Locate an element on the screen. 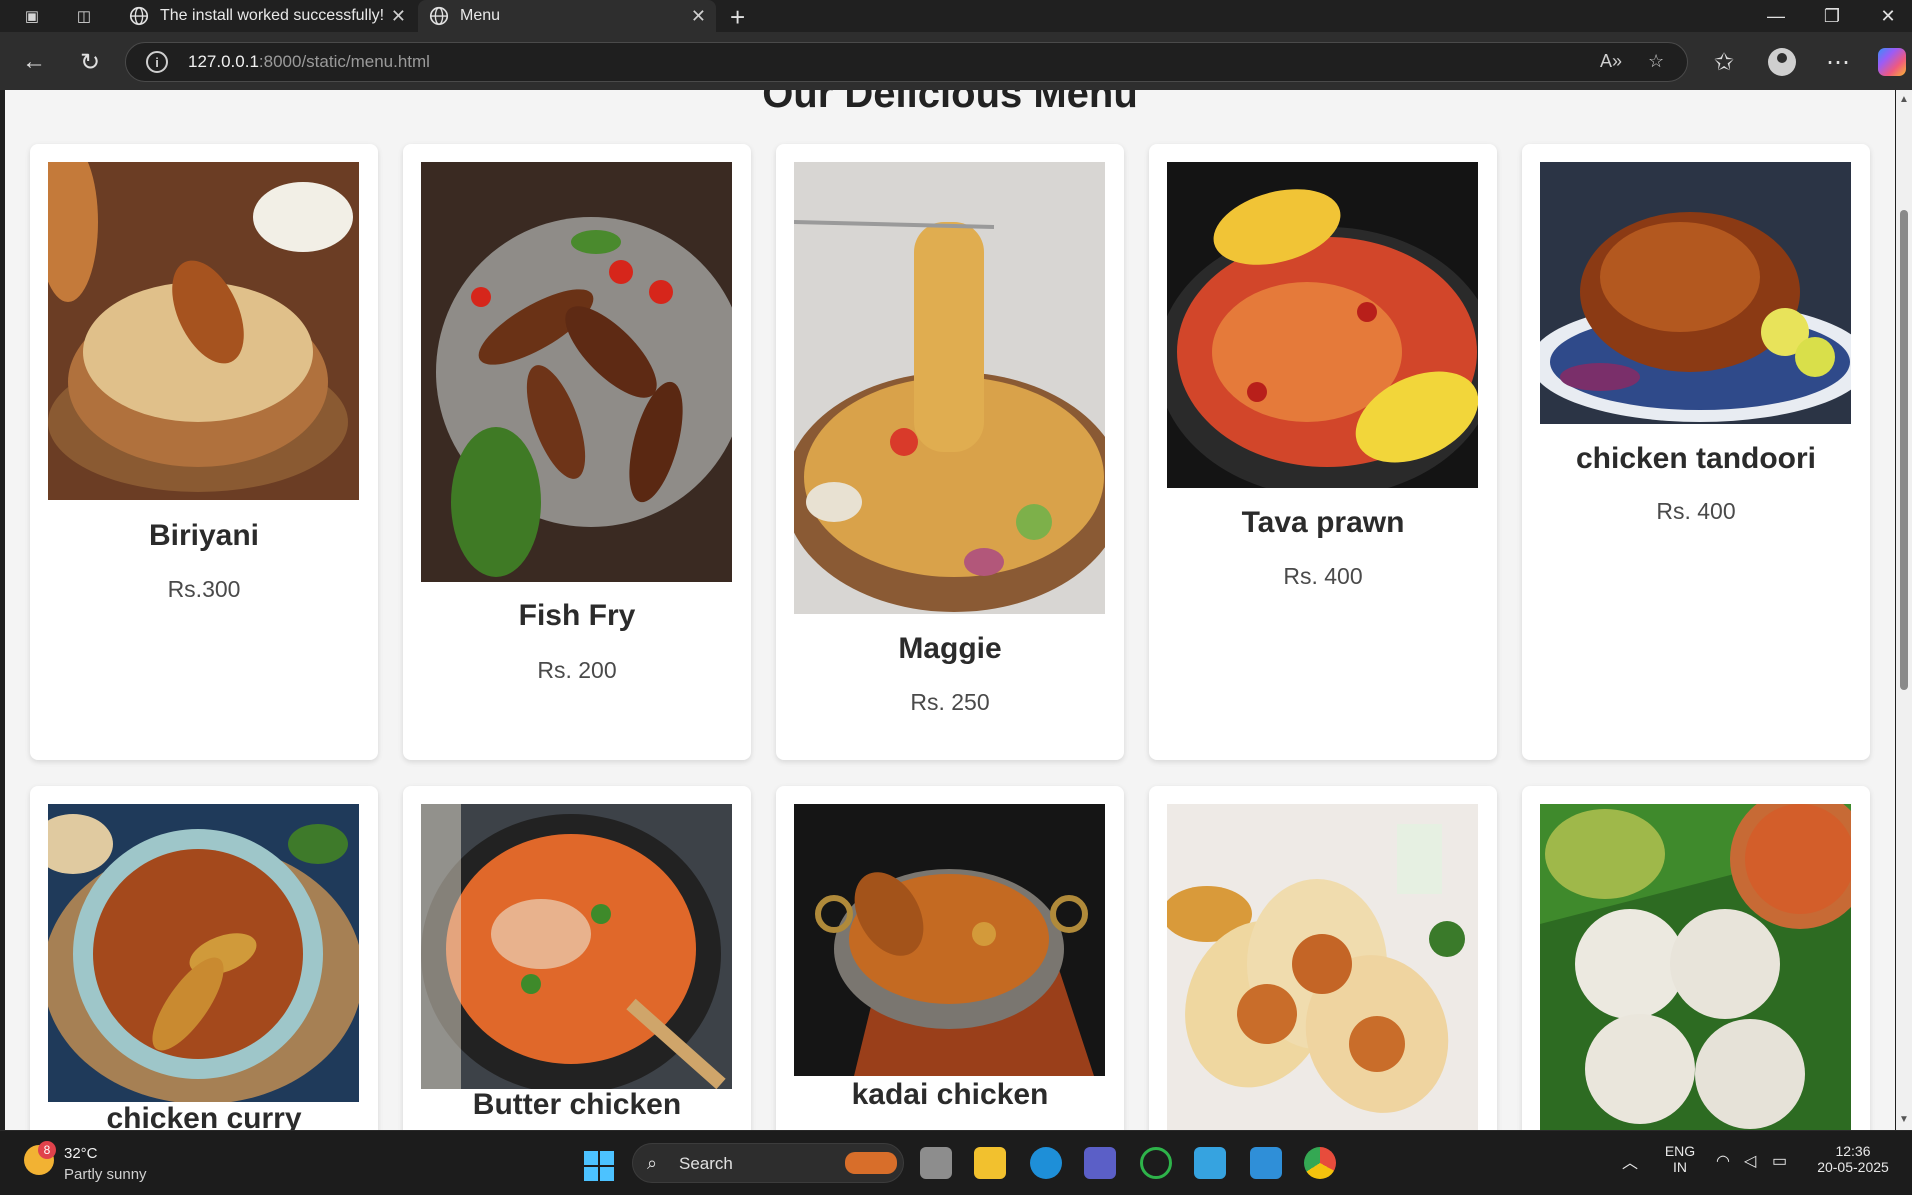 The image size is (1912, 1195). page-title: Our Delicious Menu is located at coordinates (950, 103).